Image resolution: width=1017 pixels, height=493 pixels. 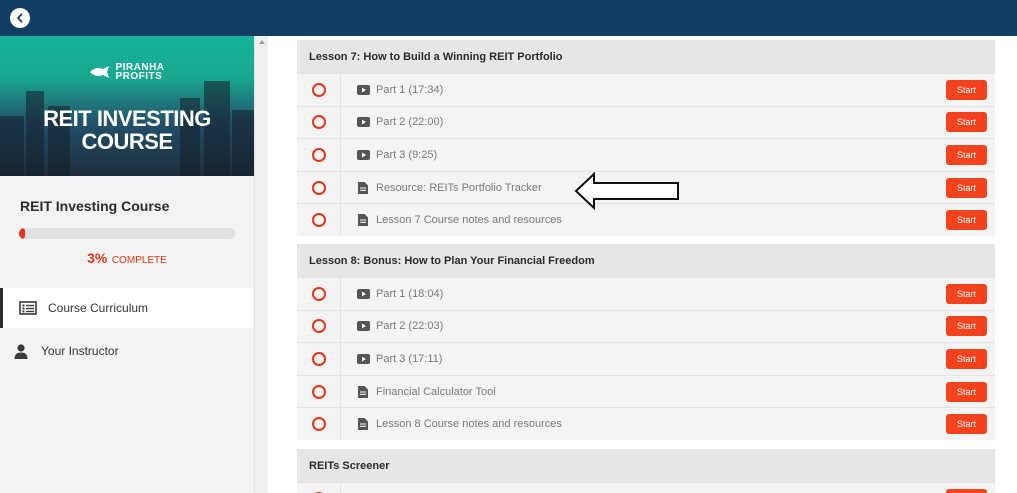 What do you see at coordinates (100, 72) in the screenshot?
I see `fish-icon` at bounding box center [100, 72].